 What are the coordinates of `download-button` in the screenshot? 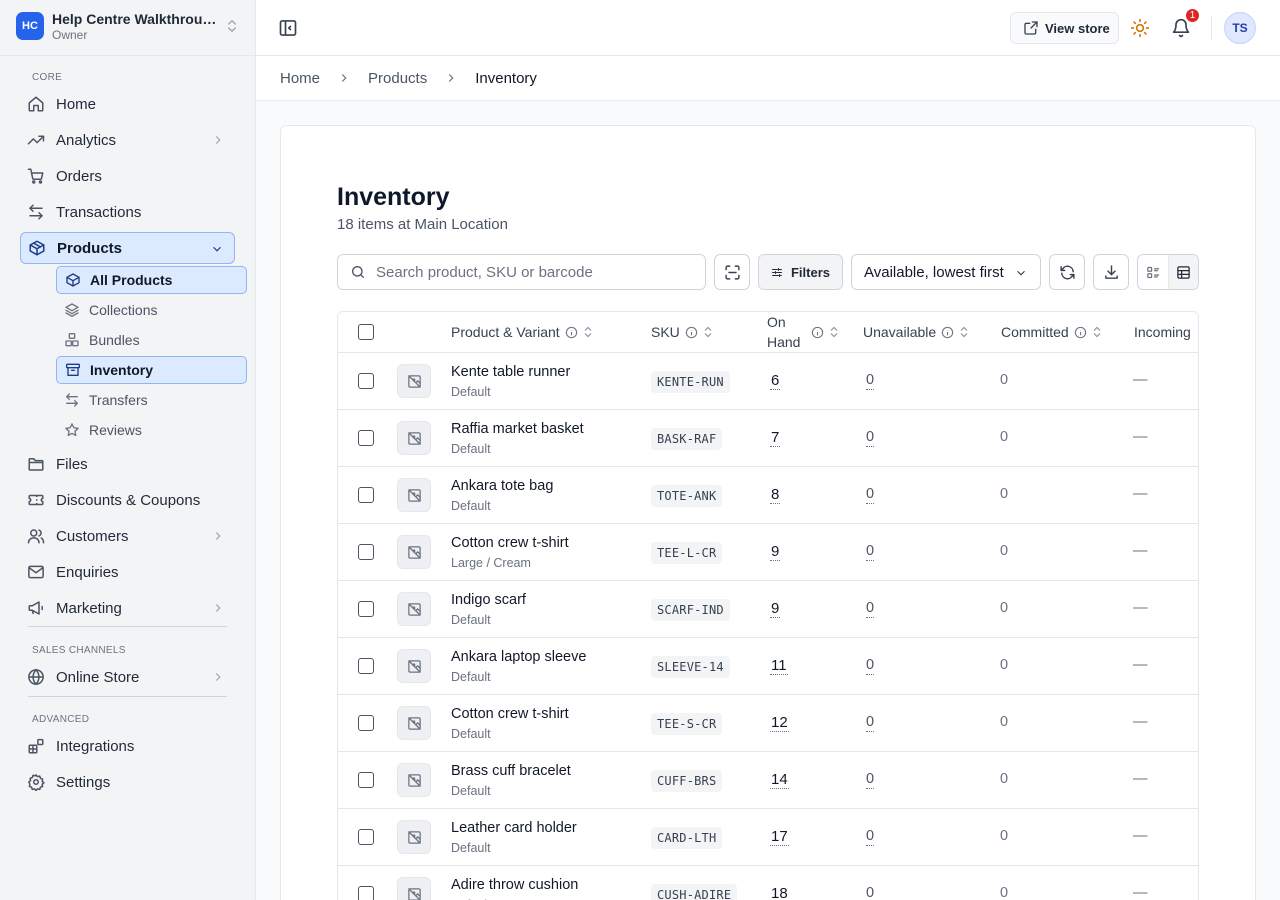 It's located at (1111, 272).